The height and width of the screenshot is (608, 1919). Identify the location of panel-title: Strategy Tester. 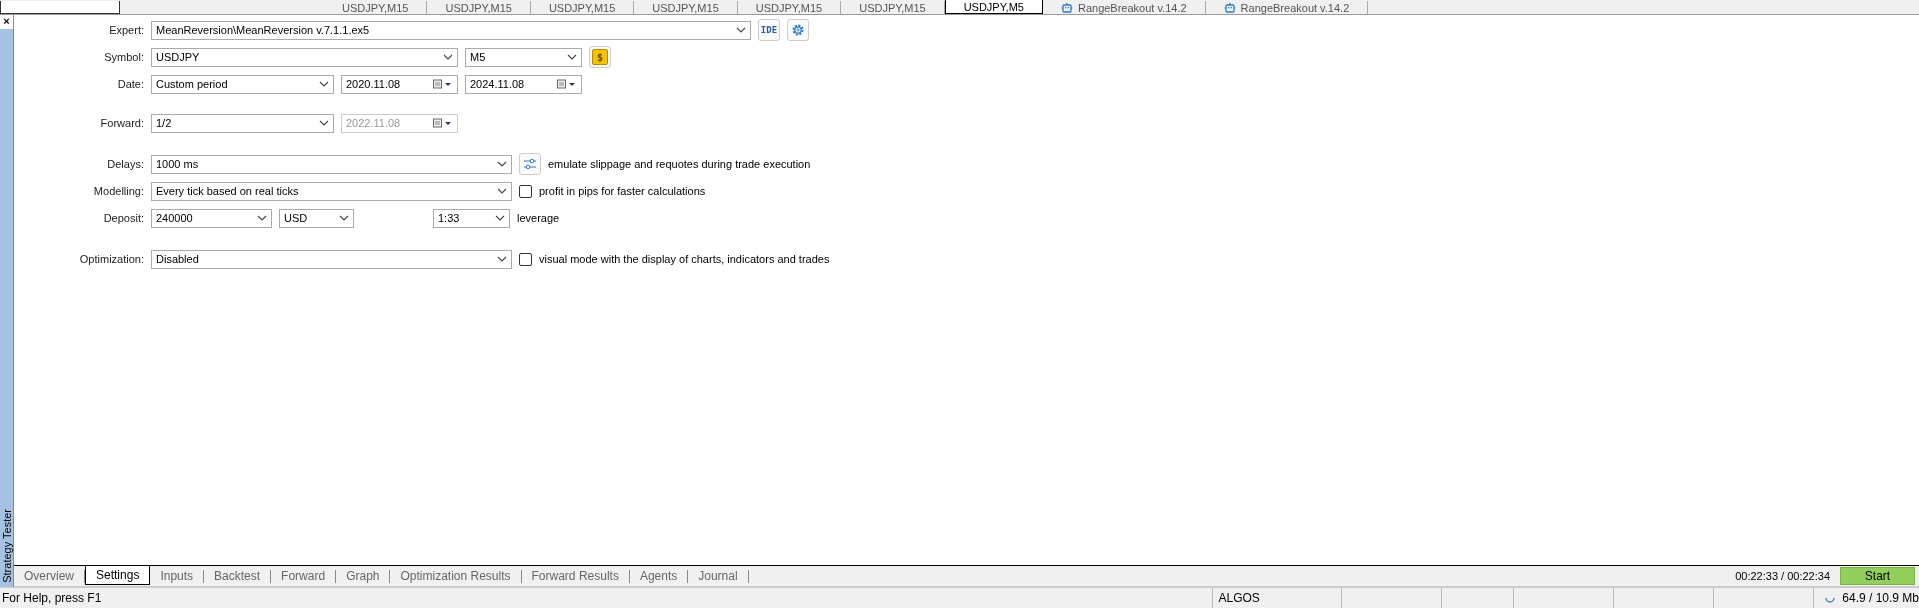
(6, 546).